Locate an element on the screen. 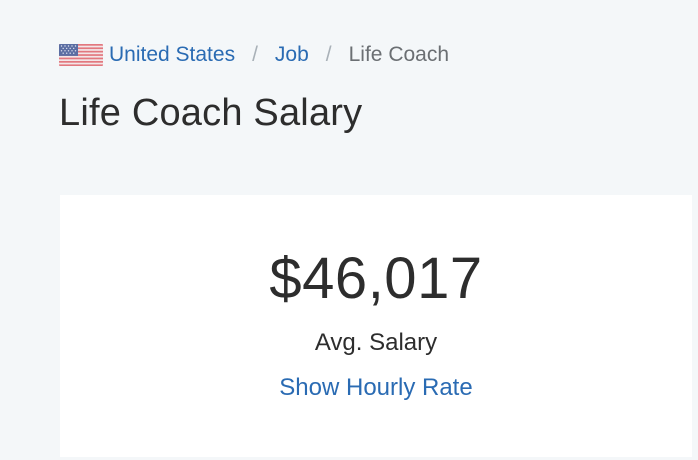  show-hourly-rate-link: Show Hourly Rate is located at coordinates (376, 388).